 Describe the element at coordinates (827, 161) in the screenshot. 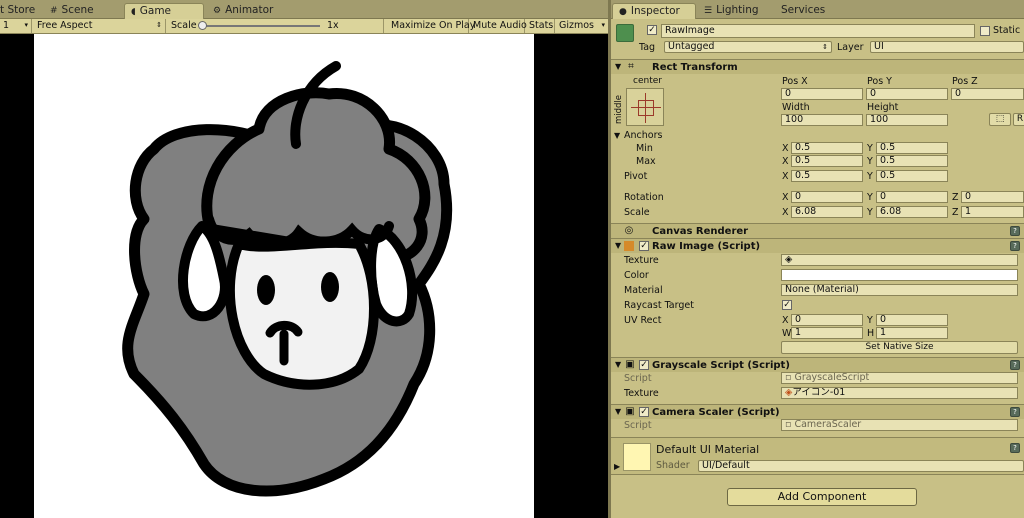

I see `max-x-field: 0.5` at that location.